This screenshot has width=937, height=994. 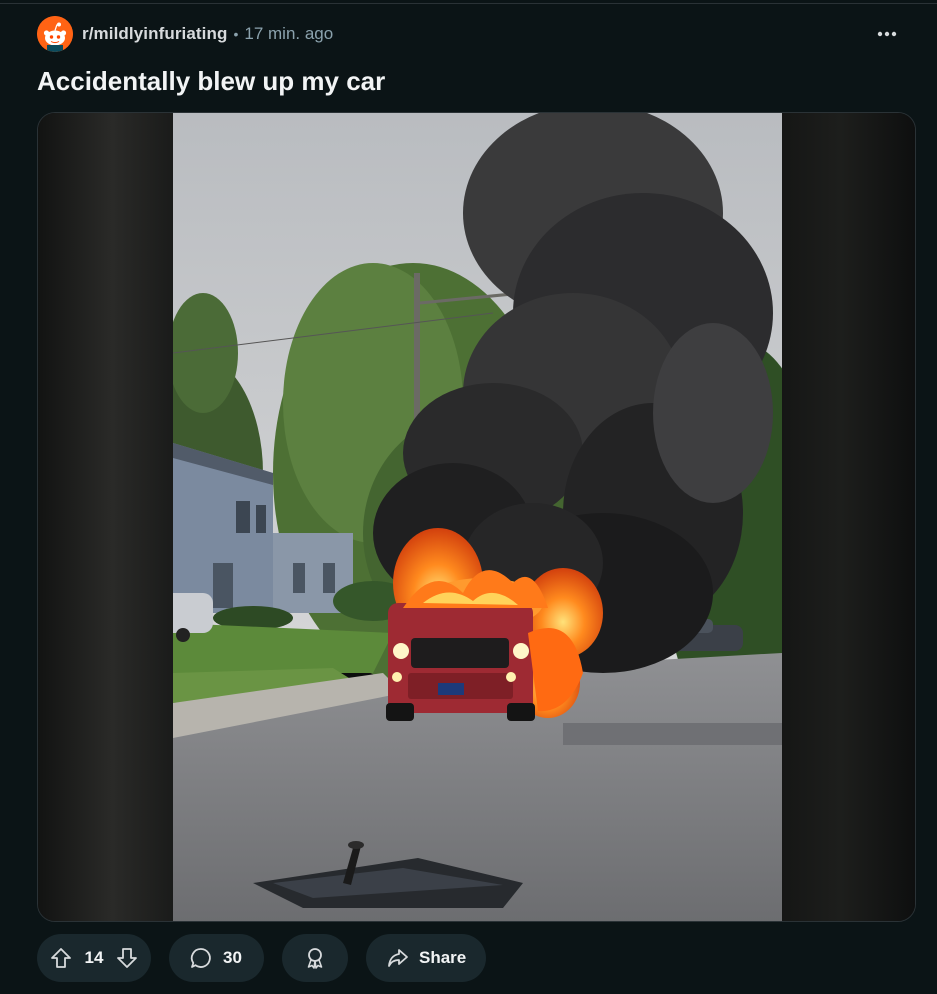 I want to click on media-blur-left, so click(x=105, y=517).